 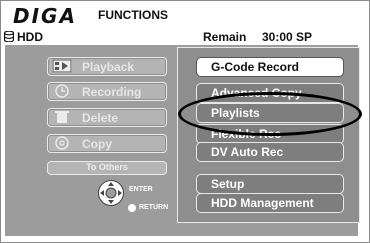 I want to click on g-code-record-button: G-Code Record, so click(x=270, y=67).